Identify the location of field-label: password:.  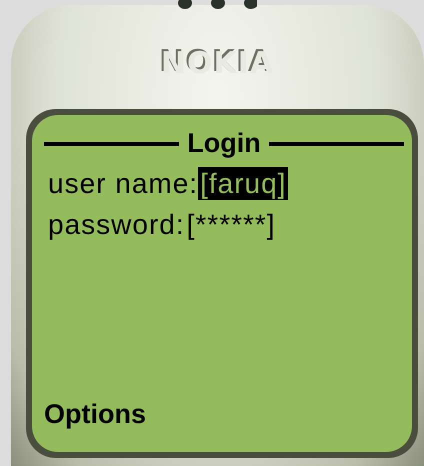
(116, 225).